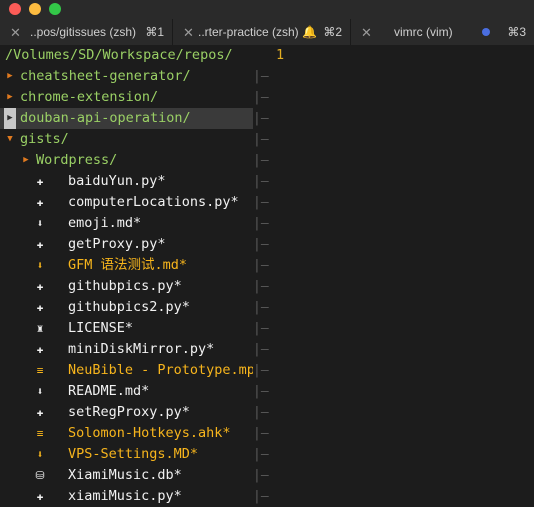  What do you see at coordinates (516, 32) in the screenshot?
I see `tab-shortcut: ⌘3` at bounding box center [516, 32].